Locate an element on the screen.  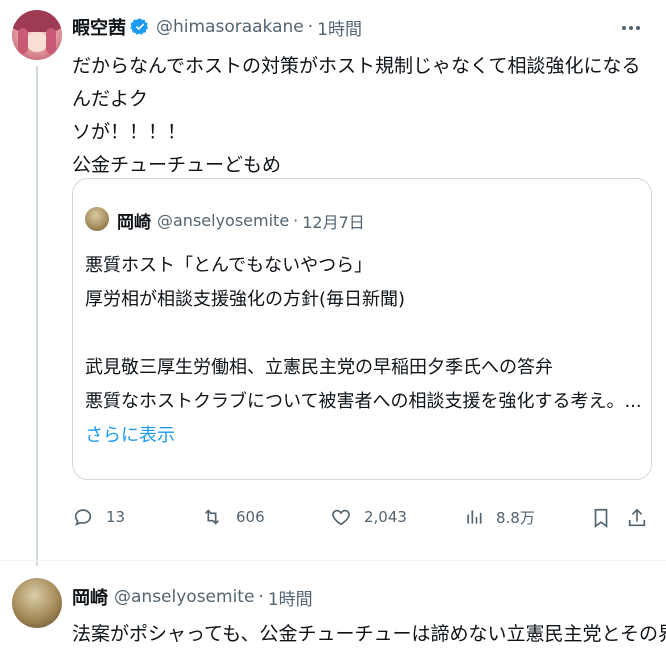
quote-timestamp: 12月7日 is located at coordinates (333, 222).